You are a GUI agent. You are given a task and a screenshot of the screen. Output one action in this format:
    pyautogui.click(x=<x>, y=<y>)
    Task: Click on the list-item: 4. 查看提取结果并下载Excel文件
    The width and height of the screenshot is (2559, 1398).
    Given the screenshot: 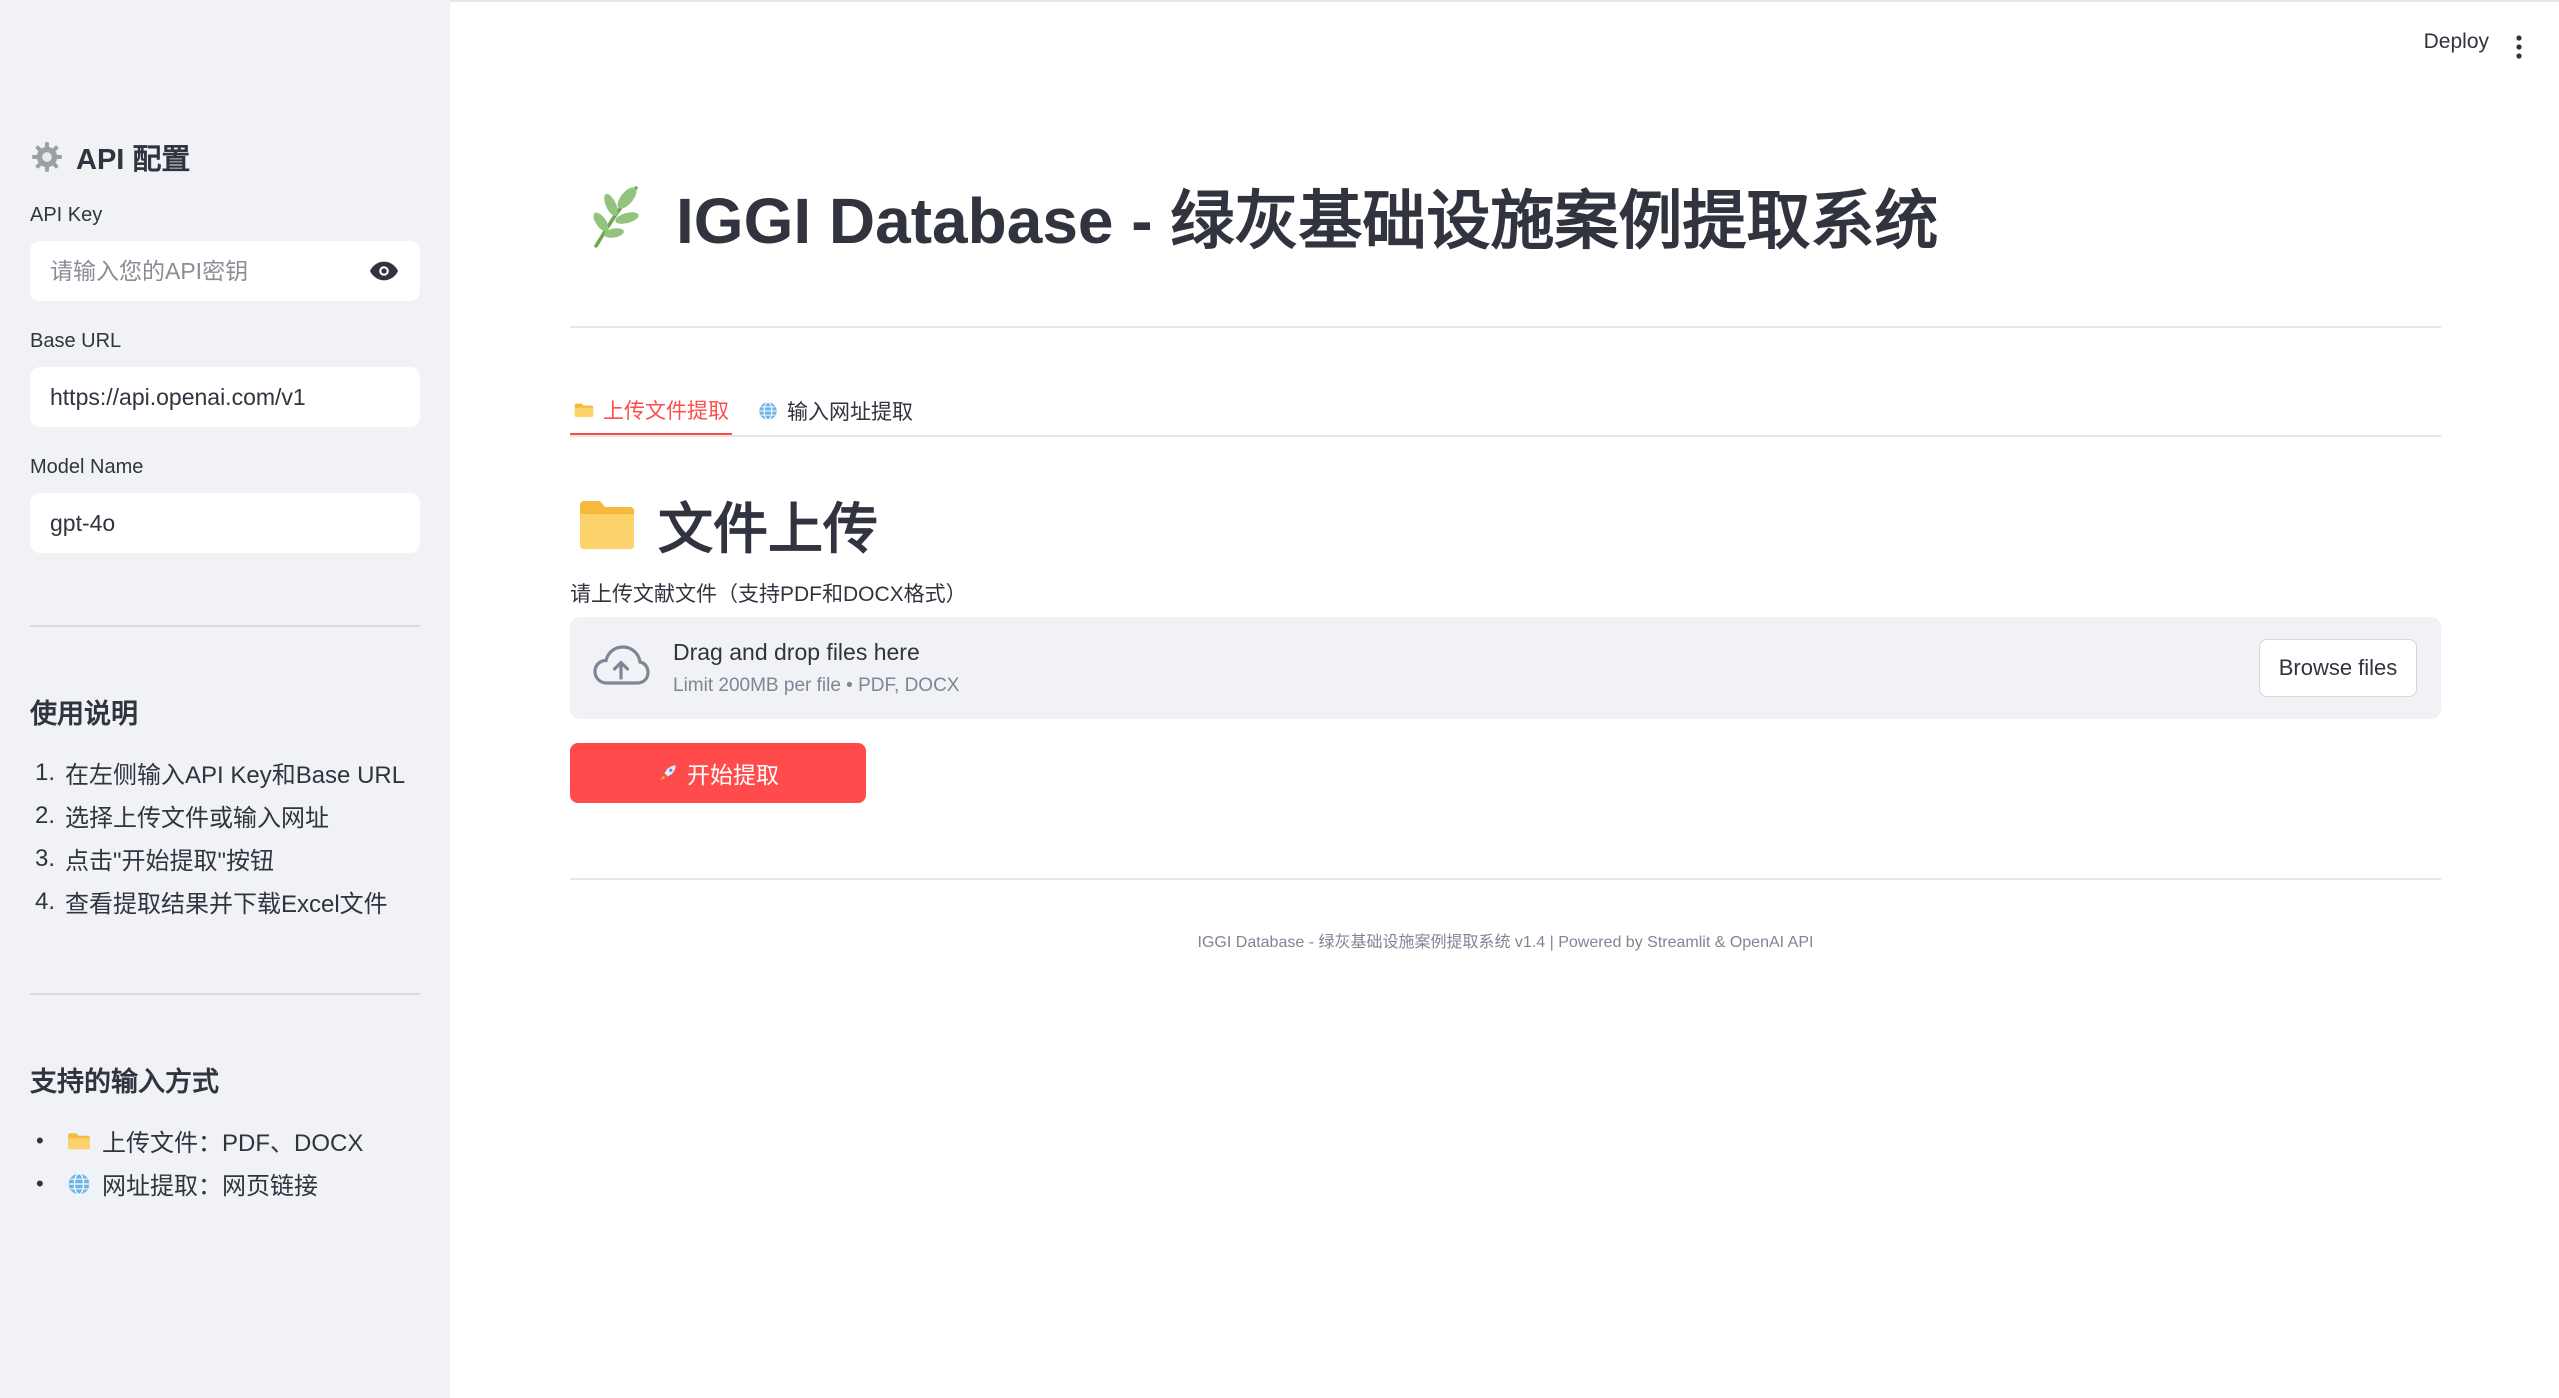 What is the action you would take?
    pyautogui.click(x=211, y=903)
    